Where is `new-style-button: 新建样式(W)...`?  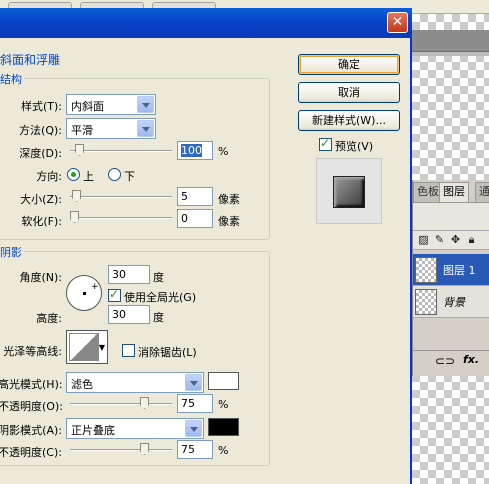 new-style-button: 新建样式(W)... is located at coordinates (349, 120).